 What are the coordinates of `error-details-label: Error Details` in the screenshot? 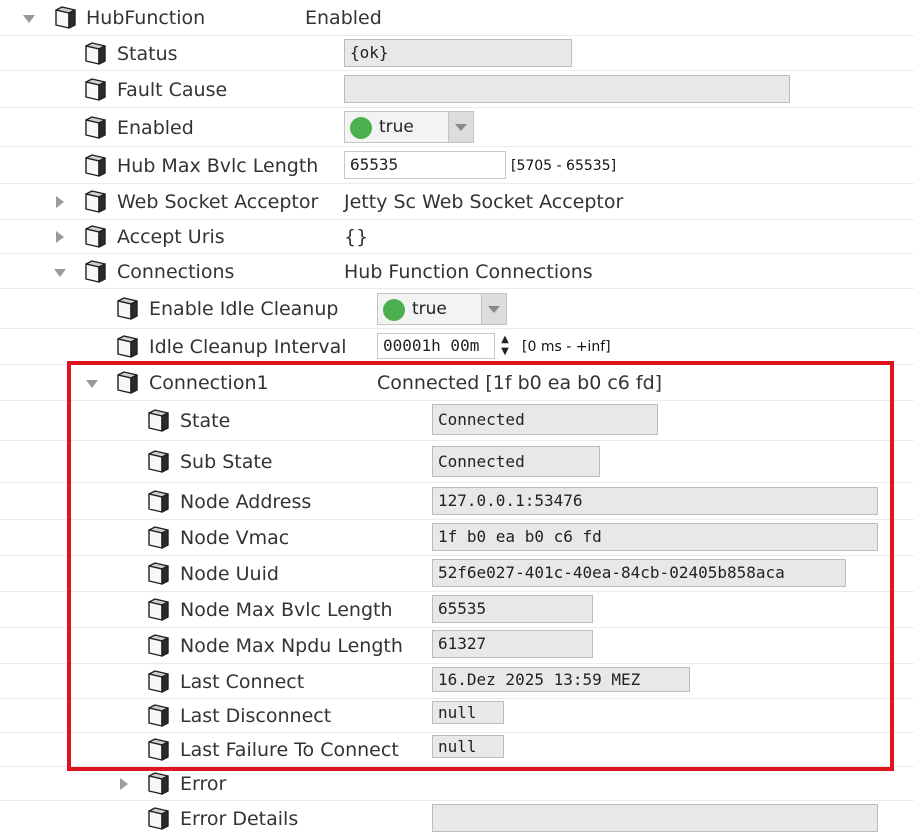 It's located at (239, 819).